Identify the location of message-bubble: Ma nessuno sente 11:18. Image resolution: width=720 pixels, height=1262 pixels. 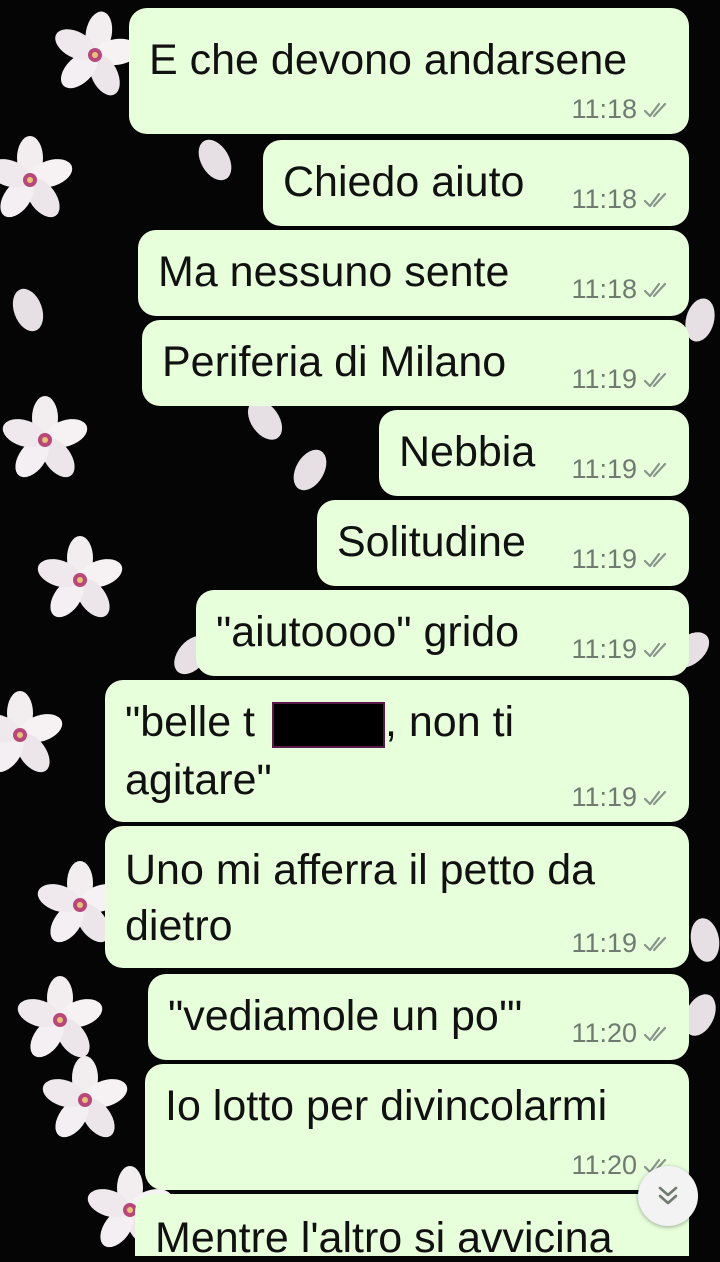
(413, 273).